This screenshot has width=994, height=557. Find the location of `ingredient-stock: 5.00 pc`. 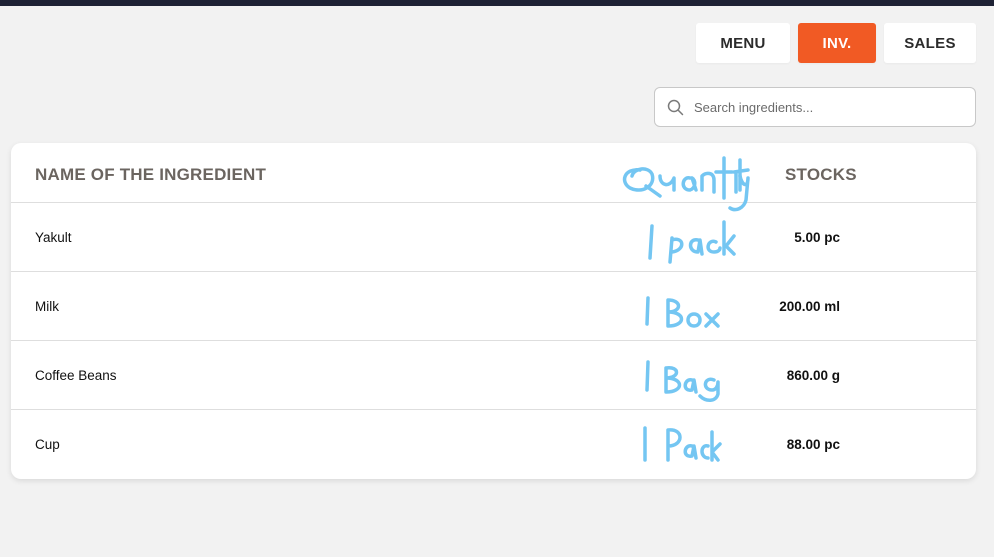

ingredient-stock: 5.00 pc is located at coordinates (817, 237).